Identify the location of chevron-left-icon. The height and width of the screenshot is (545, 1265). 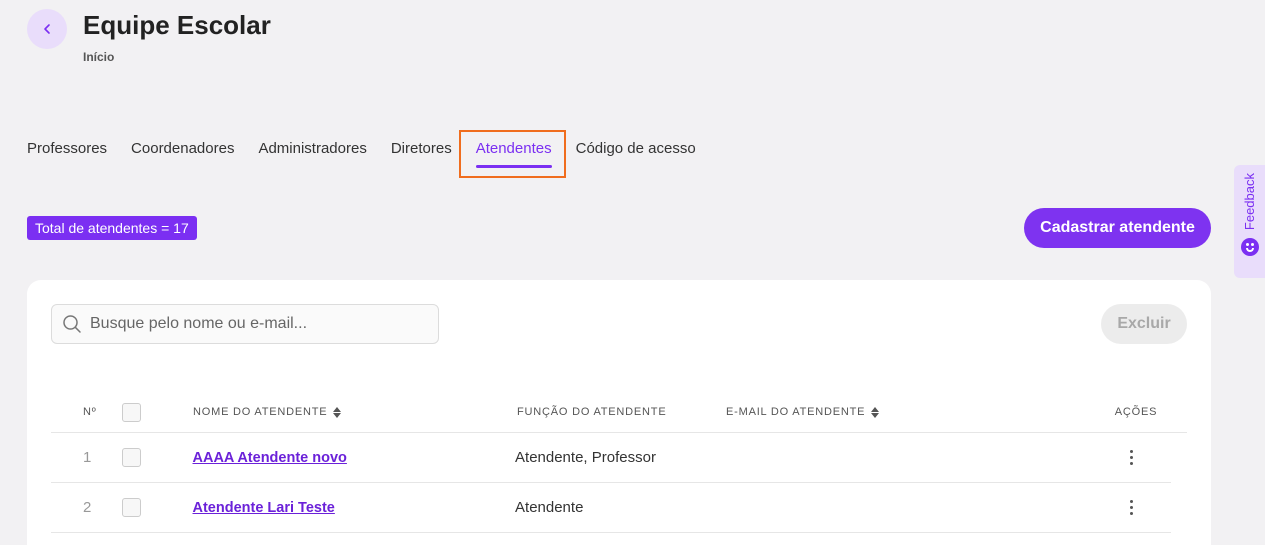
(47, 29).